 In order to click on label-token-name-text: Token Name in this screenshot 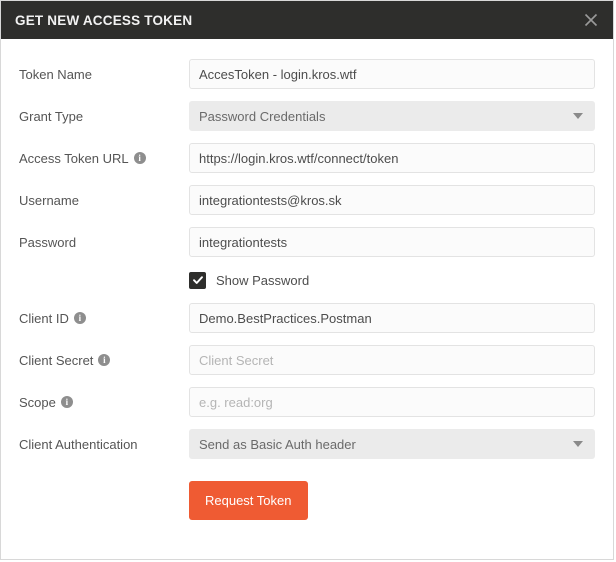, I will do `click(55, 74)`.